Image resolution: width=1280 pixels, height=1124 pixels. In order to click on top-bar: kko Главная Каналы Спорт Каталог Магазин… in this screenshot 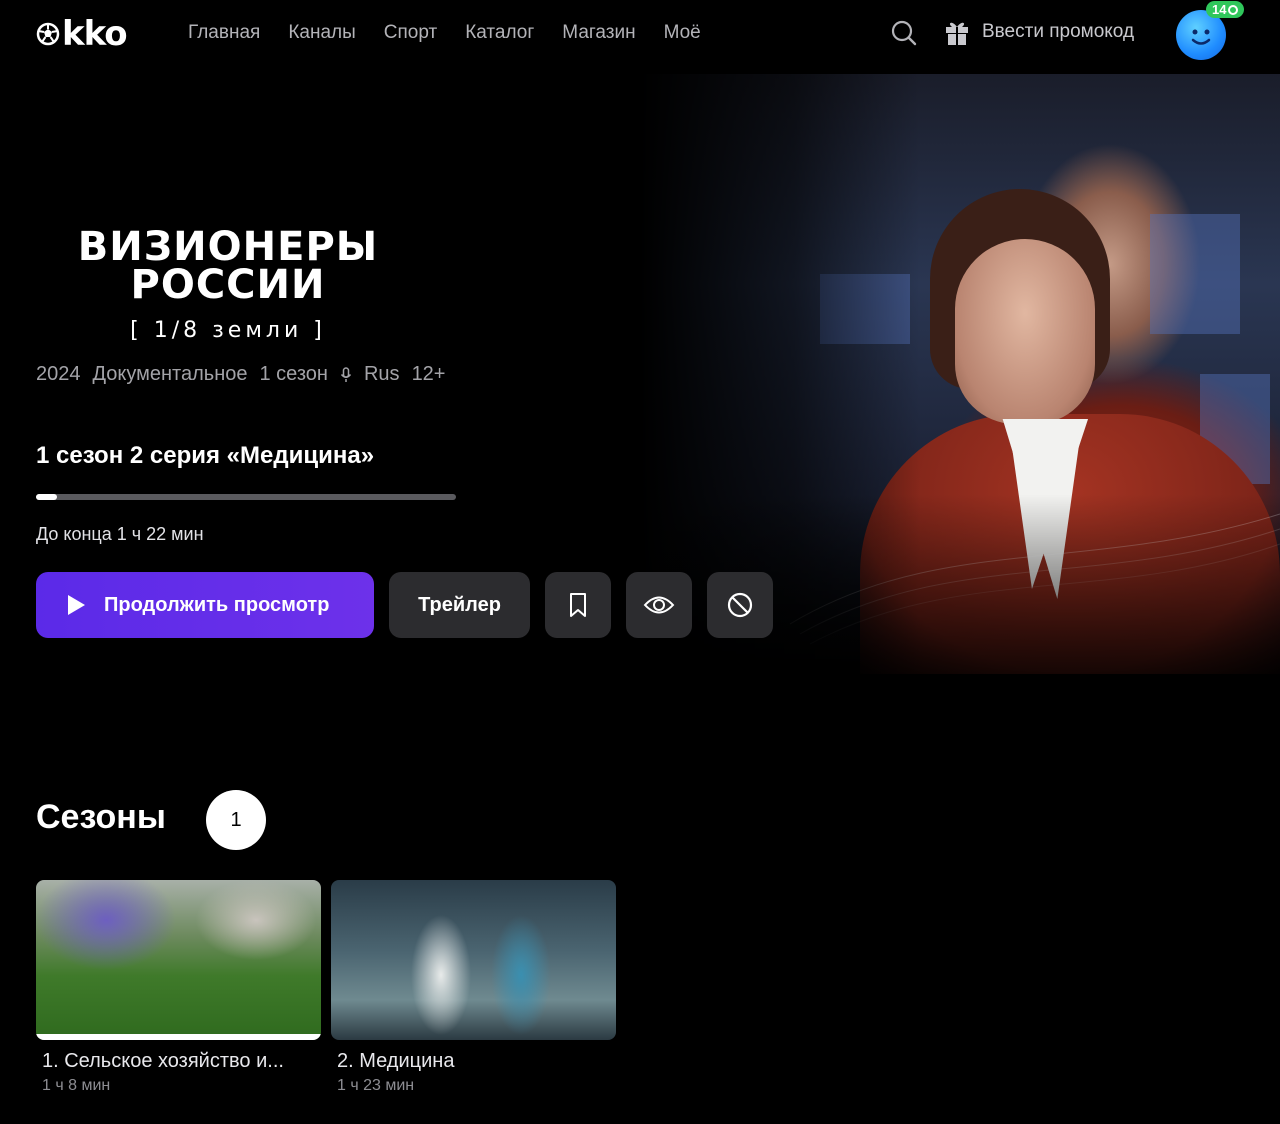, I will do `click(640, 37)`.